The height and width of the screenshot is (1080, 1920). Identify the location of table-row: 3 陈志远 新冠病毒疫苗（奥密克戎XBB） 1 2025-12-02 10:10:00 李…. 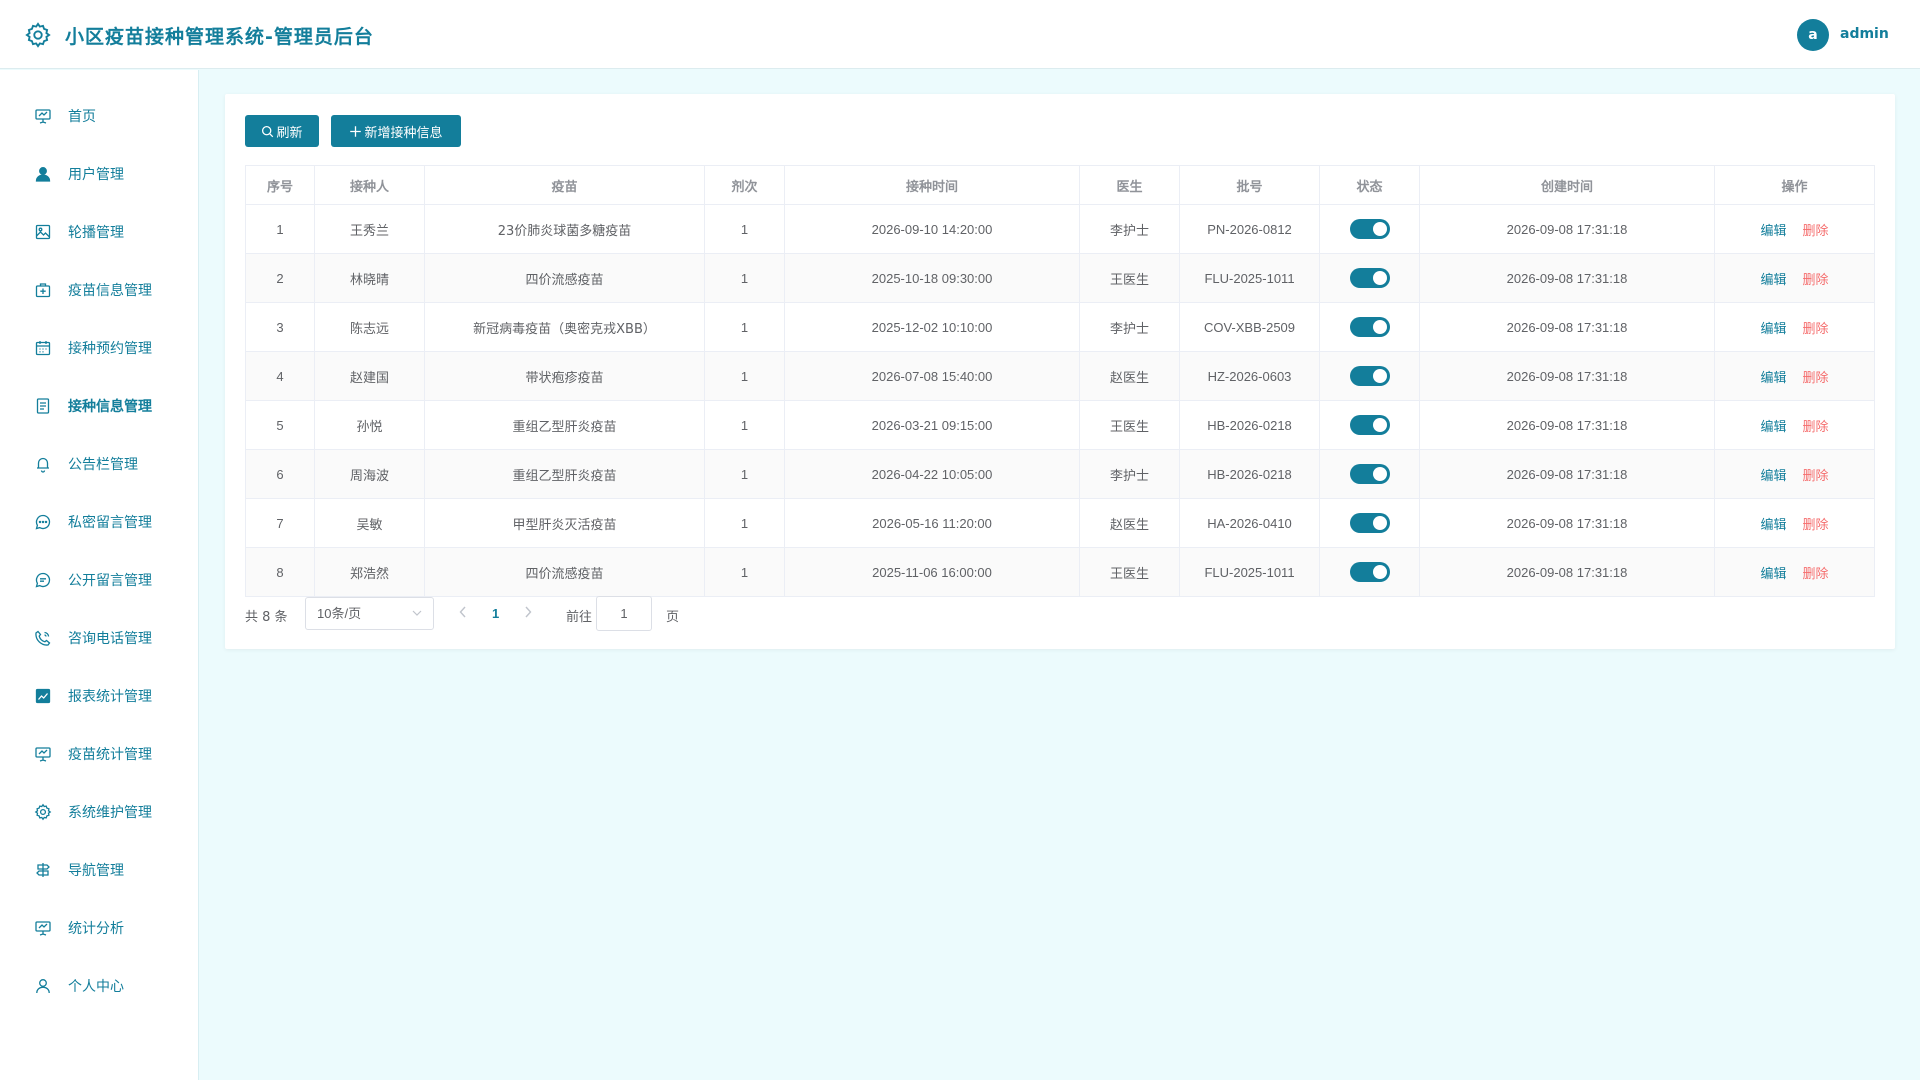
(1060, 327).